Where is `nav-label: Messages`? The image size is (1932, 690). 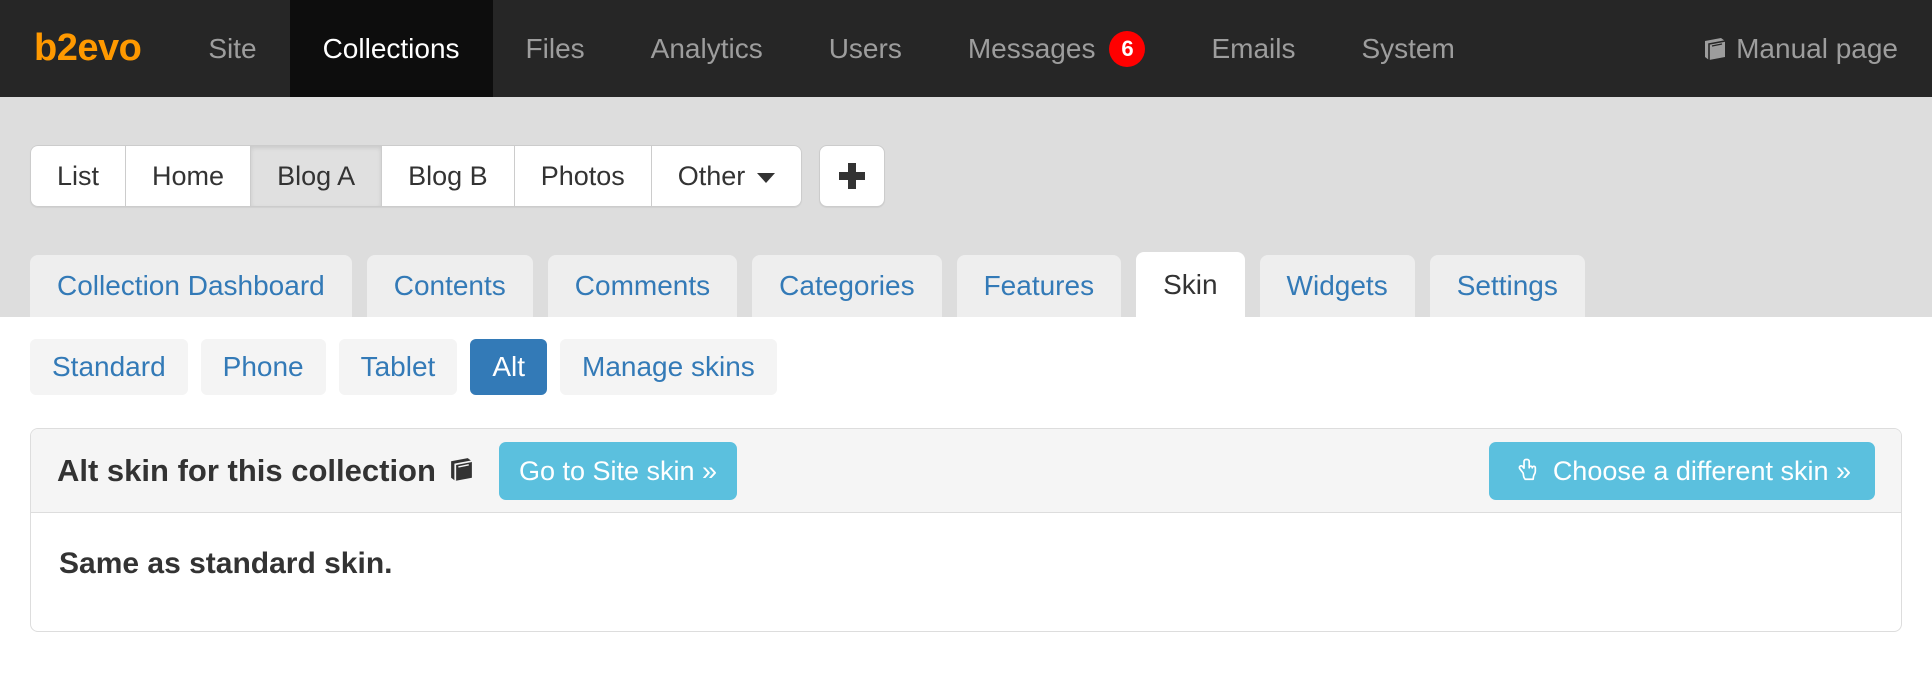
nav-label: Messages is located at coordinates (1031, 48).